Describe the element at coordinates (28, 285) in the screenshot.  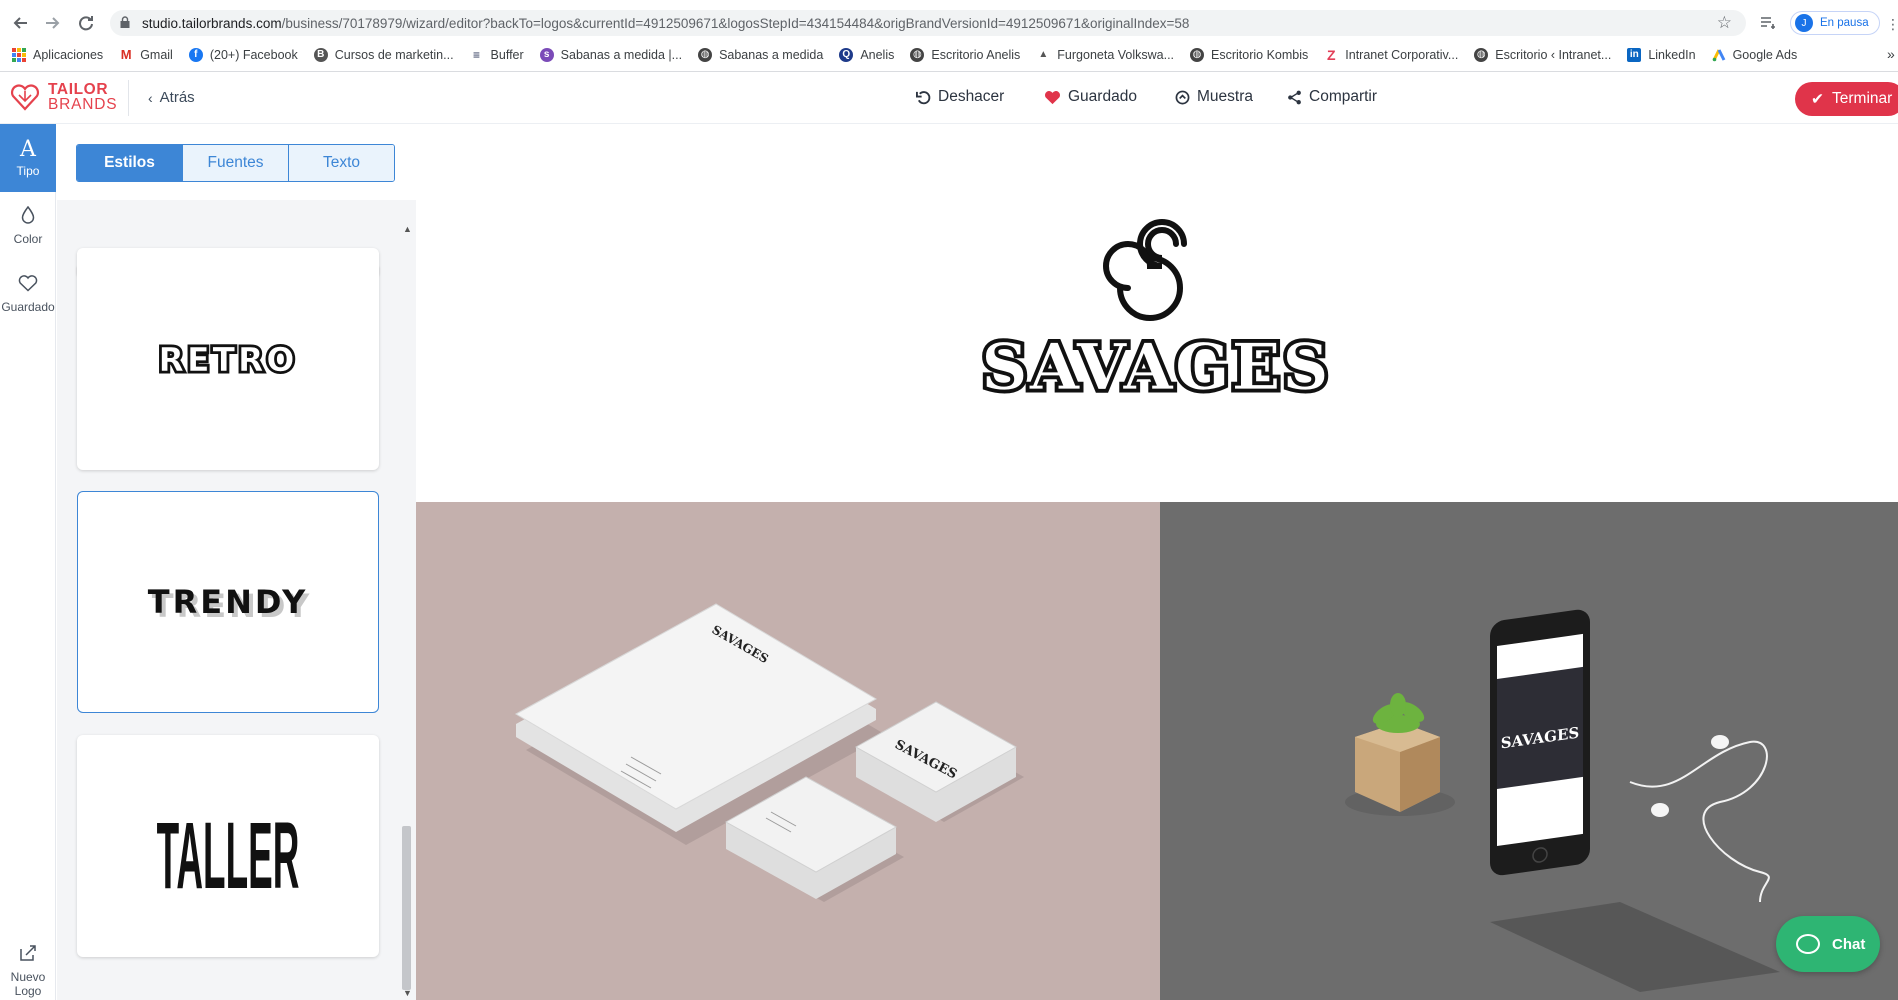
I see `heart-outline-icon` at that location.